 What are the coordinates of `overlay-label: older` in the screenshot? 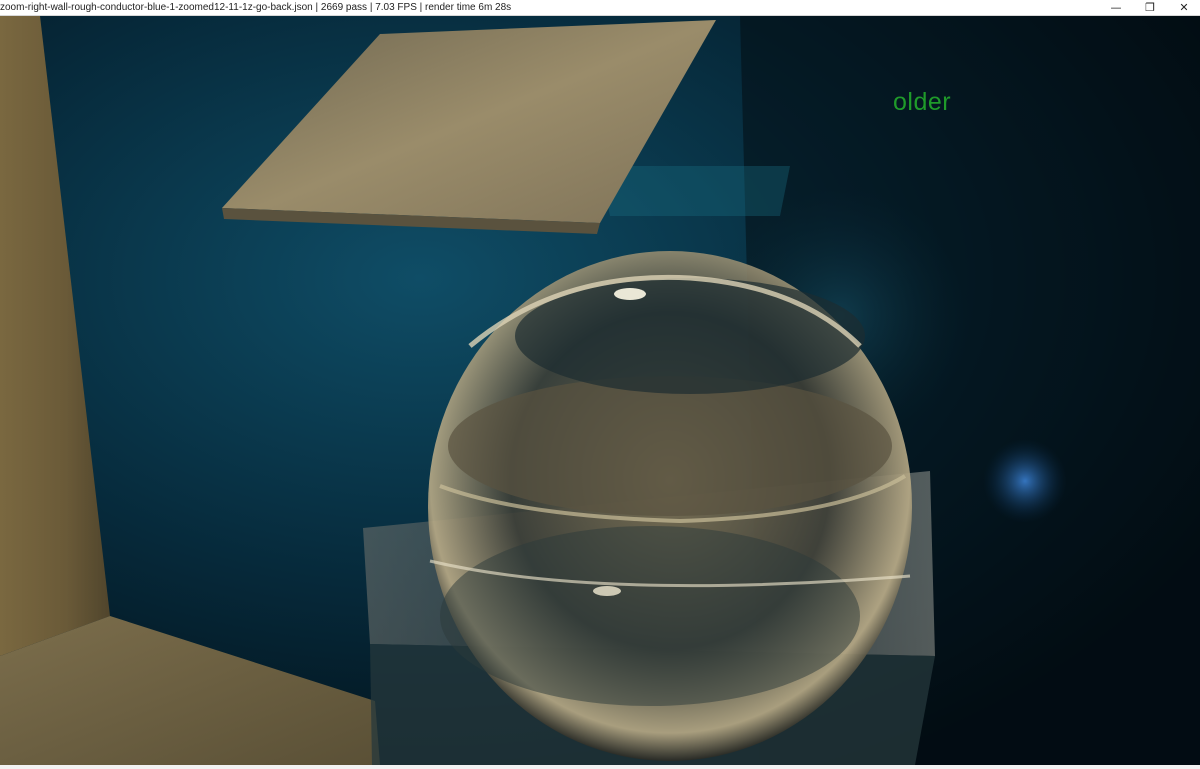 It's located at (922, 102).